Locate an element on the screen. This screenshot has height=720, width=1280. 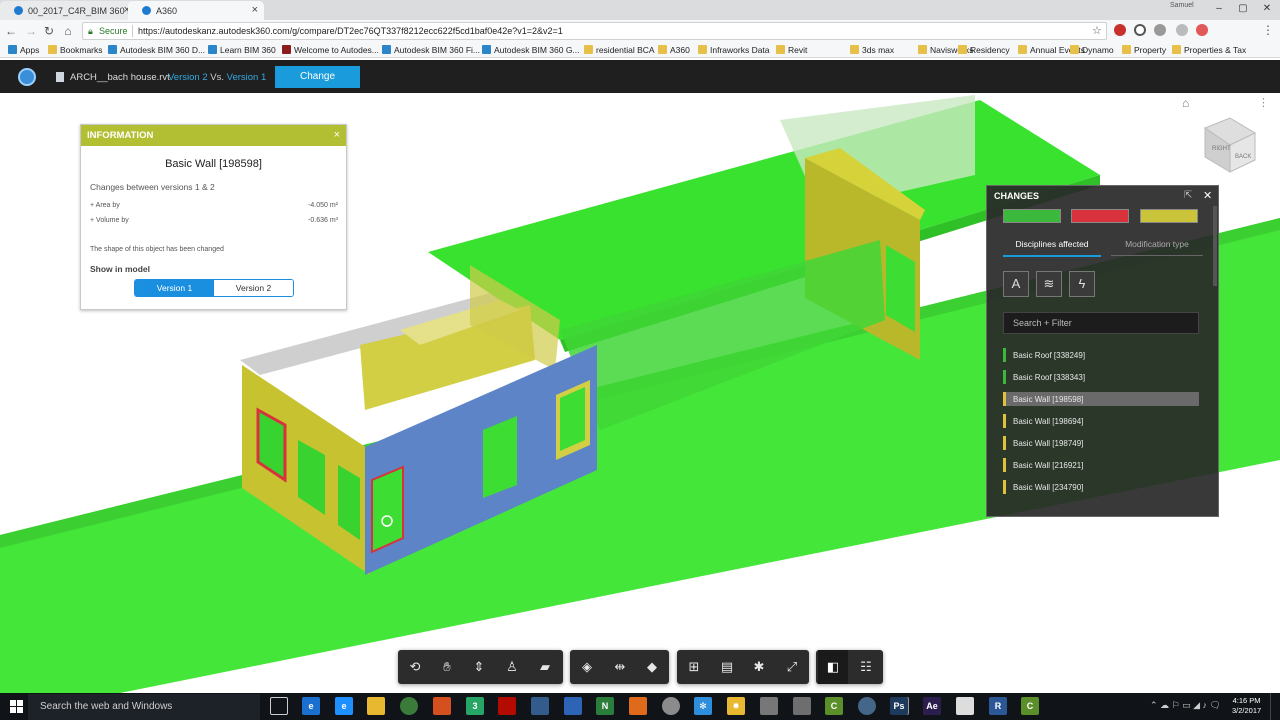
browser-tab: 00_2017_C4R_BIM 360 B × is located at coordinates (68, 10).